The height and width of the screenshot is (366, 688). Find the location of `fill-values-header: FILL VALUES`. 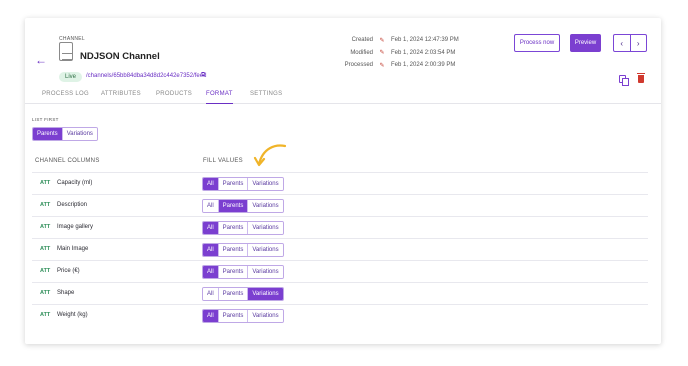

fill-values-header: FILL VALUES is located at coordinates (223, 161).